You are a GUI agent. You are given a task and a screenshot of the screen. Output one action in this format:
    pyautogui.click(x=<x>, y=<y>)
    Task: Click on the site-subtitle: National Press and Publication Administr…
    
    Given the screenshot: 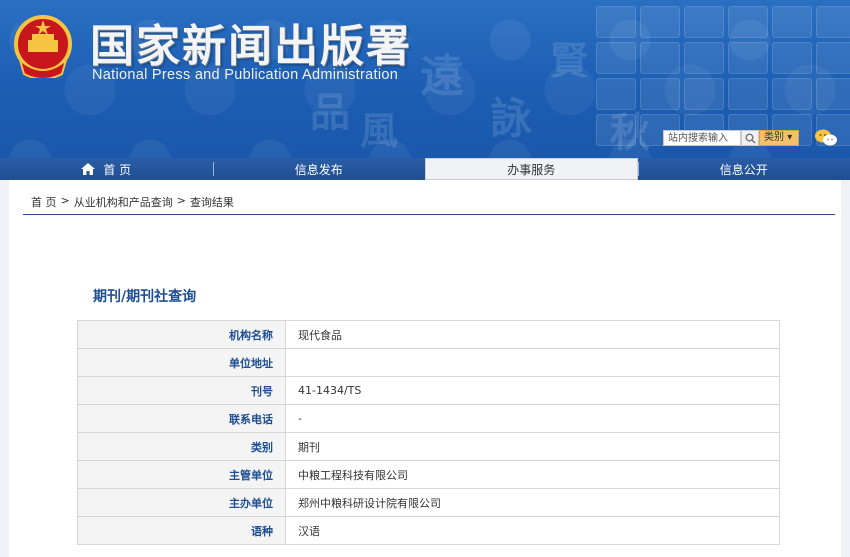 What is the action you would take?
    pyautogui.click(x=245, y=75)
    